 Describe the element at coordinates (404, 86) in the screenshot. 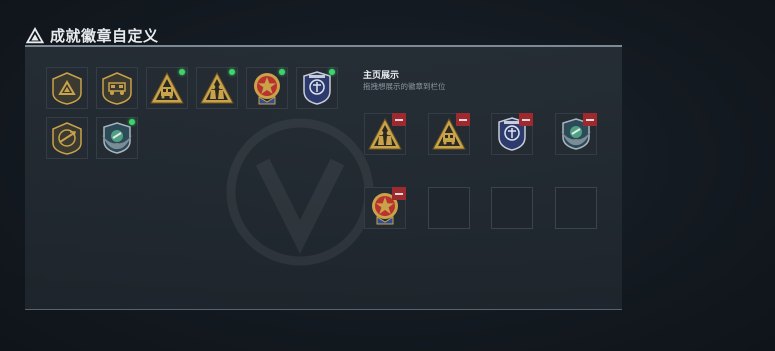

I see `showcase-subtitle: 拖拽想展示的徽章到栏位` at that location.